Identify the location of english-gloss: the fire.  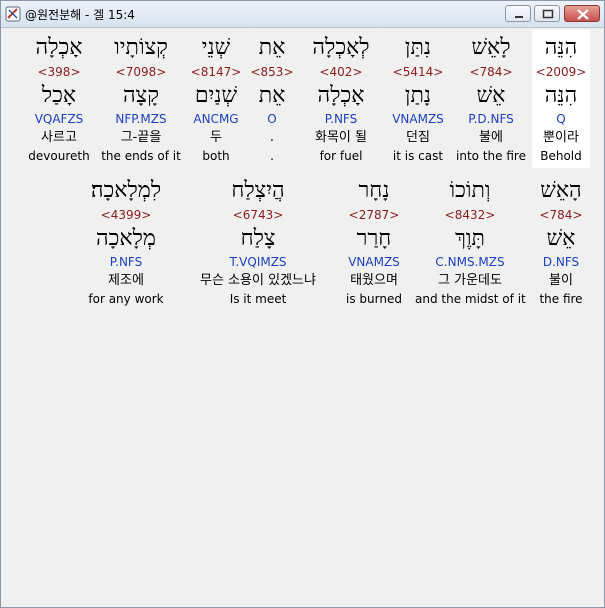
(561, 299).